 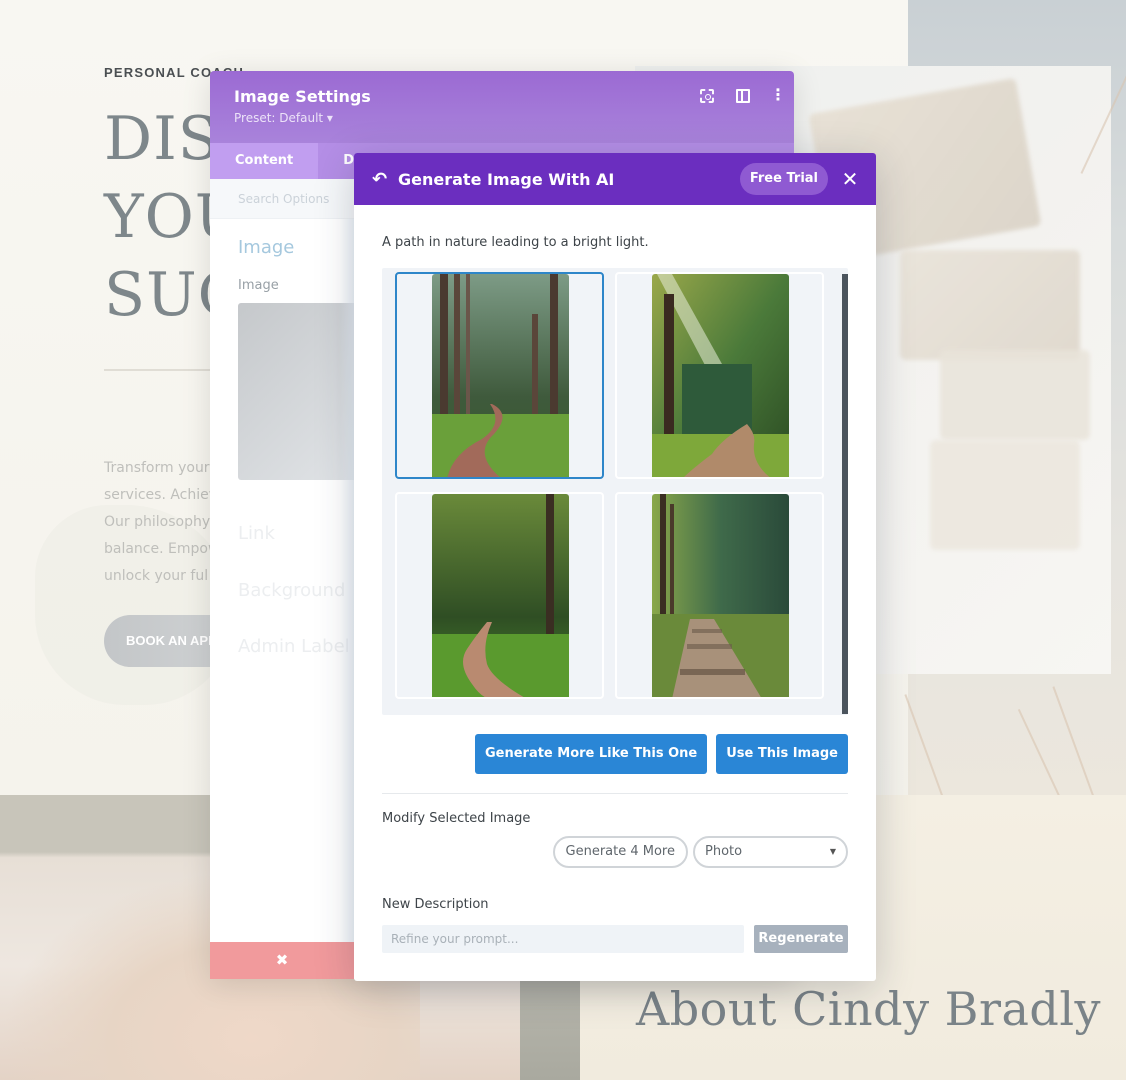 What do you see at coordinates (850, 179) in the screenshot?
I see `close-icon: ✕` at bounding box center [850, 179].